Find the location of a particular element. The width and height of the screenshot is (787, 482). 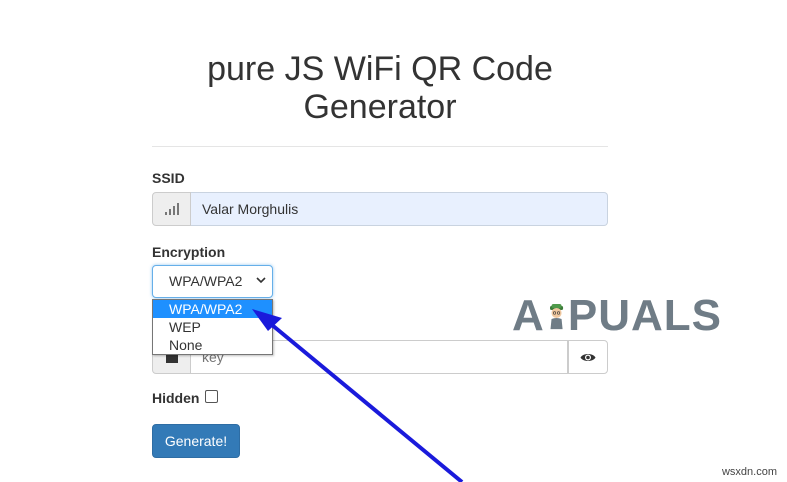

encryption-select: WPA/WPA2 is located at coordinates (212, 281).